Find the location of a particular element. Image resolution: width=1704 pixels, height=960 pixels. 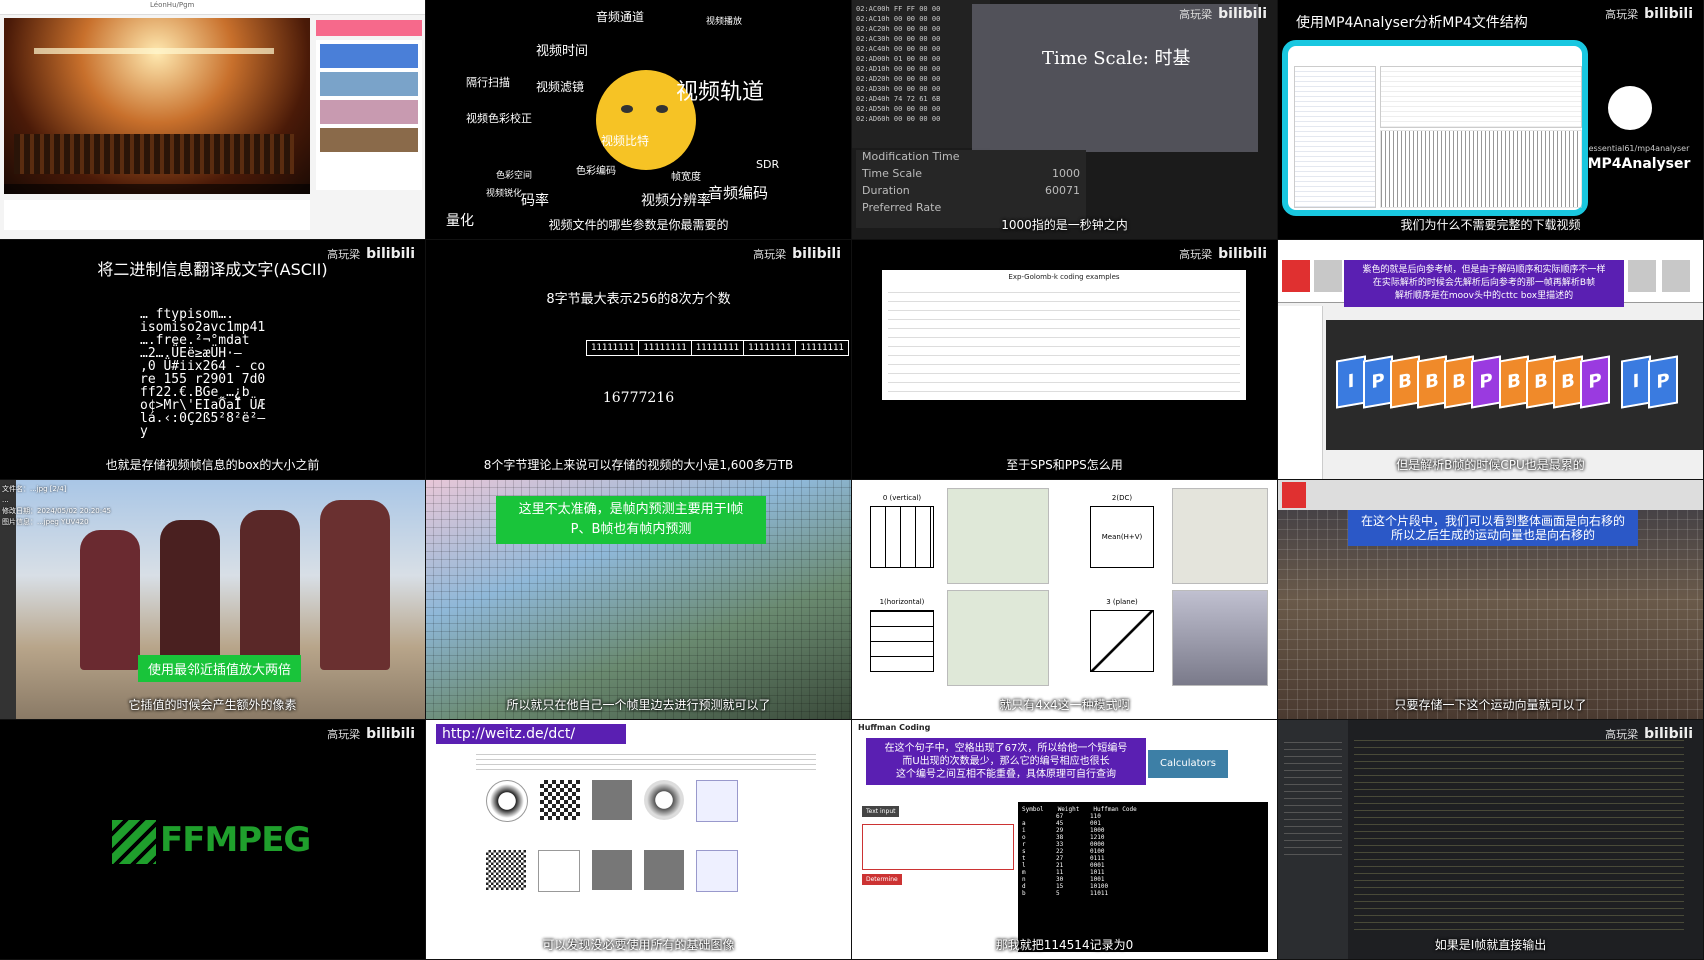

hex-panel is located at coordinates (1481, 169).